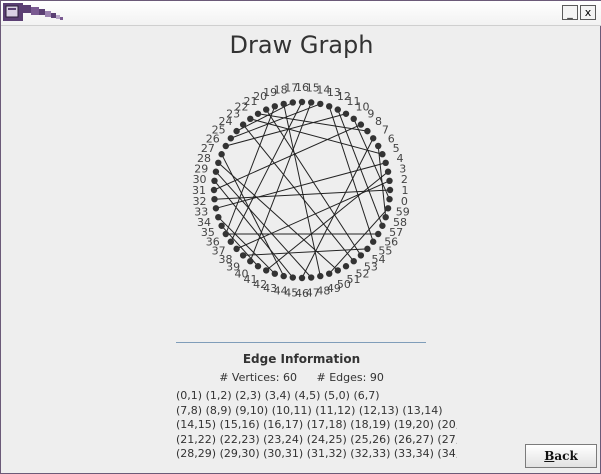  What do you see at coordinates (43, 12) in the screenshot?
I see `title-decoration-icon` at bounding box center [43, 12].